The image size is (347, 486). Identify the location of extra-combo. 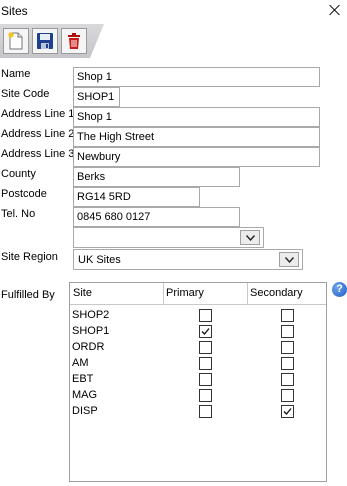
(168, 237).